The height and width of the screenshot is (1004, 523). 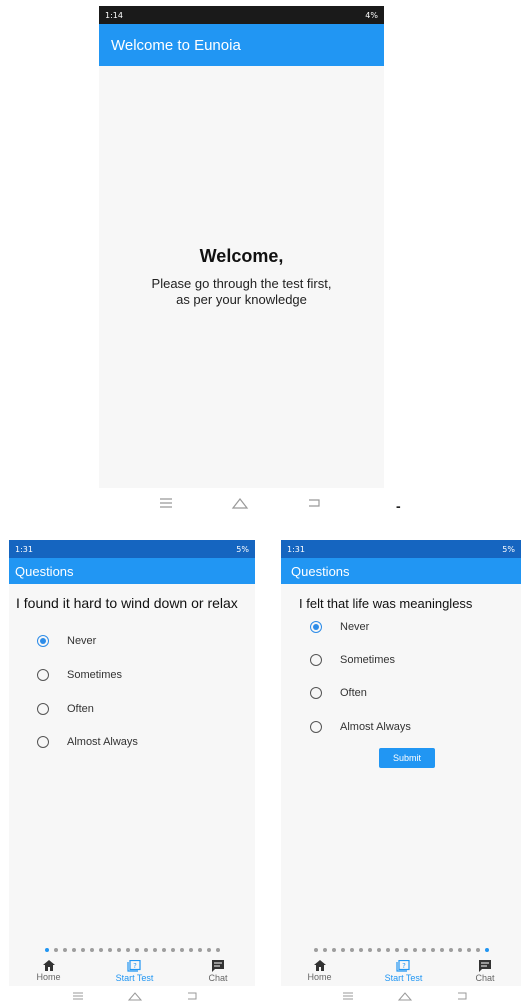 I want to click on page-indicator, so click(x=401, y=950).